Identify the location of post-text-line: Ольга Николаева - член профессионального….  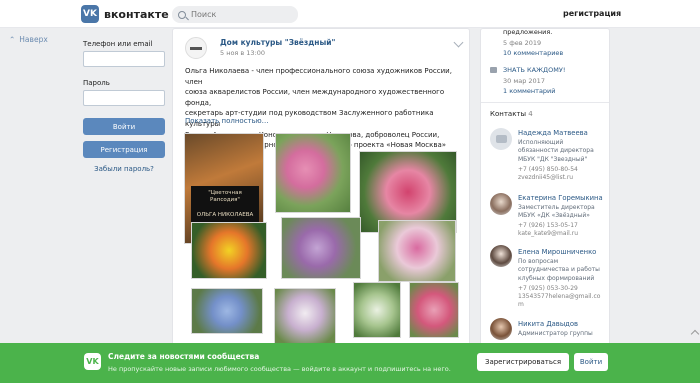
(318, 76).